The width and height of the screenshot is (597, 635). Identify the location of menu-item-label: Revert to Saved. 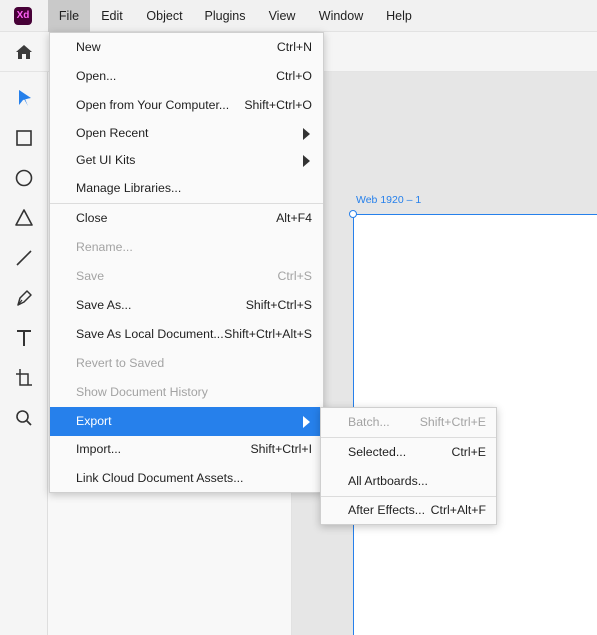
(120, 363).